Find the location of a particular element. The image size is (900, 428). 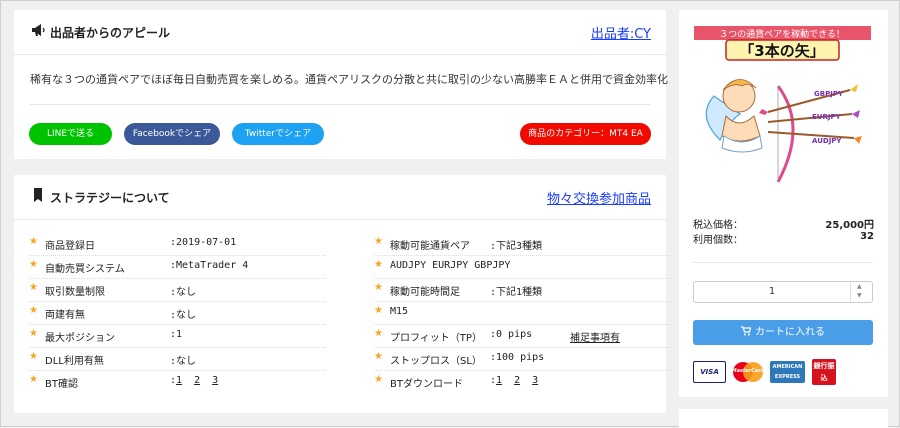

quantity-value: 1 is located at coordinates (772, 291).